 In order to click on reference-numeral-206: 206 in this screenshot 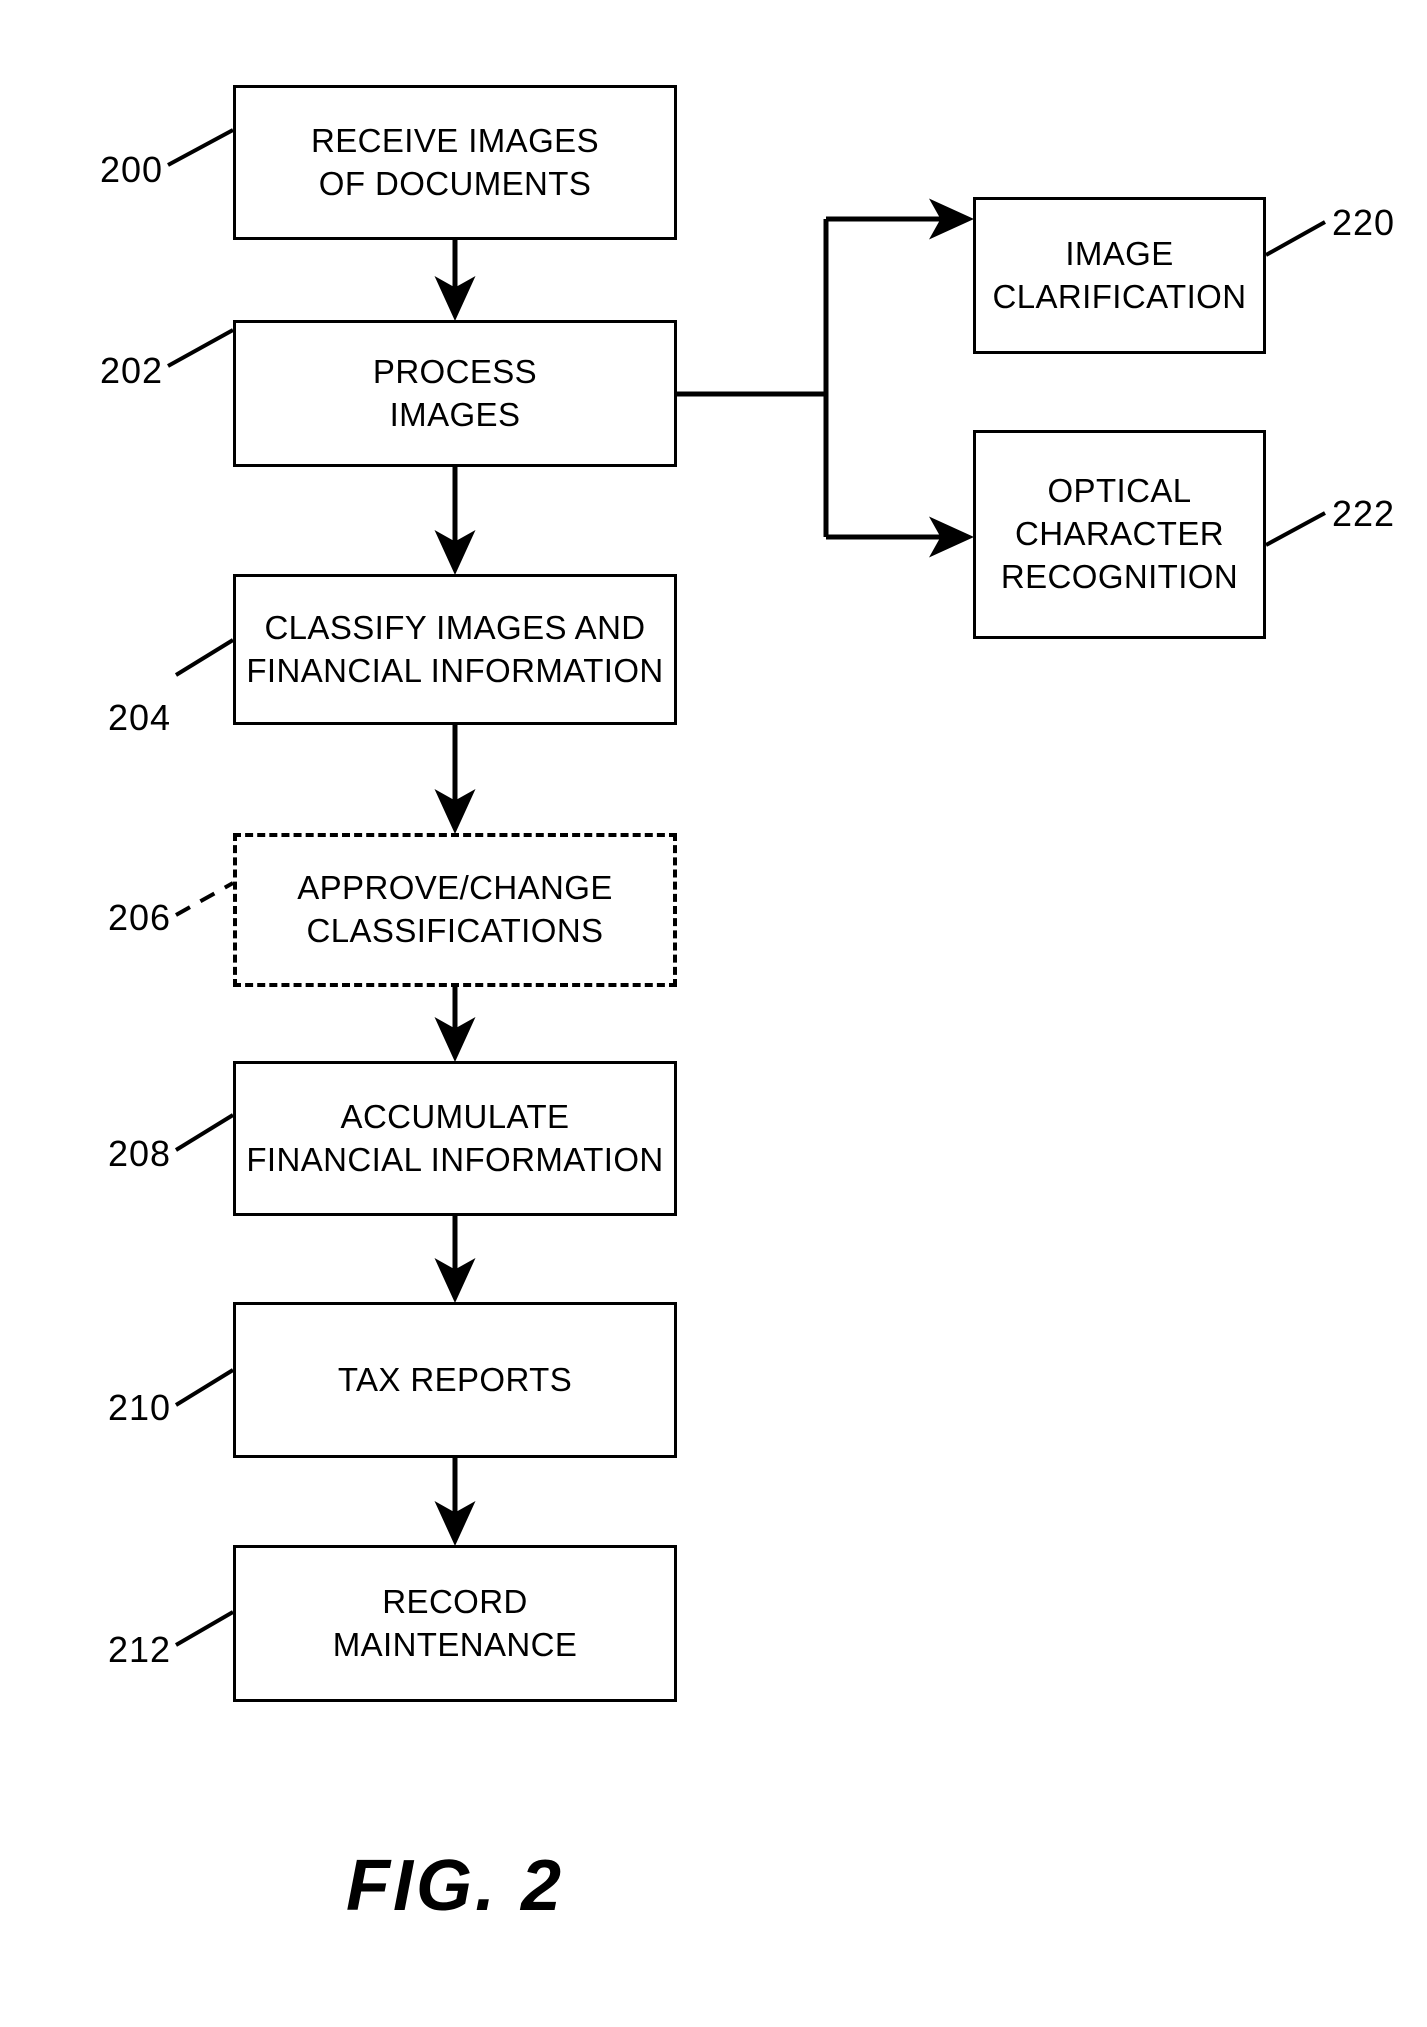, I will do `click(140, 917)`.